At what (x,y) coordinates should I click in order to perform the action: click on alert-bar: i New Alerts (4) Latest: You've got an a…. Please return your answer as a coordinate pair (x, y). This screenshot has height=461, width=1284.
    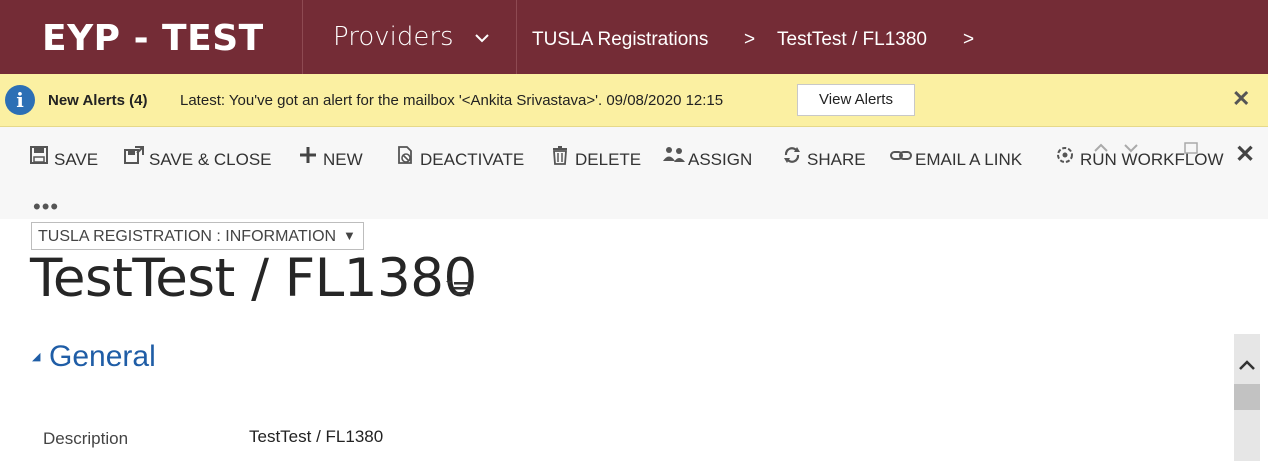
    Looking at the image, I should click on (634, 100).